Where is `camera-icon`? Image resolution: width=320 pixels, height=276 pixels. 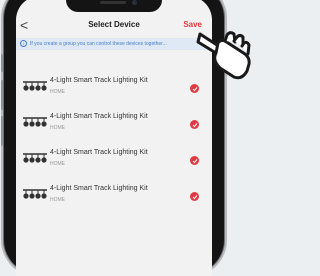
camera-icon is located at coordinates (134, 2).